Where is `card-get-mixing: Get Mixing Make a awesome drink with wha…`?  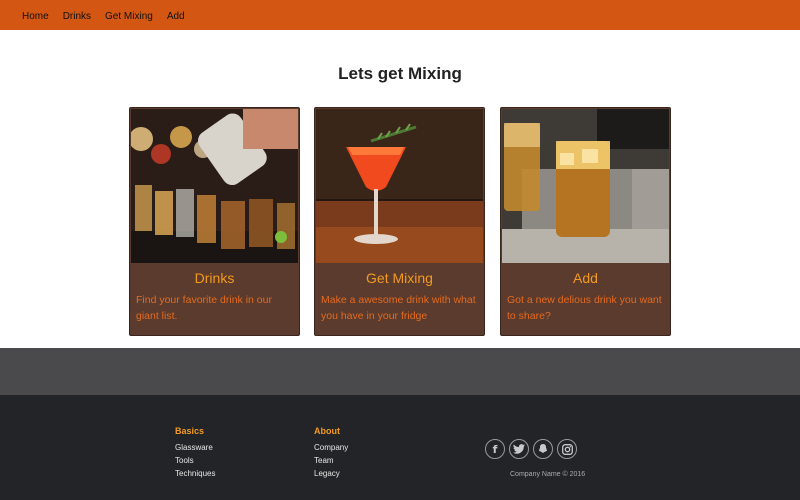 card-get-mixing: Get Mixing Make a awesome drink with wha… is located at coordinates (399, 221).